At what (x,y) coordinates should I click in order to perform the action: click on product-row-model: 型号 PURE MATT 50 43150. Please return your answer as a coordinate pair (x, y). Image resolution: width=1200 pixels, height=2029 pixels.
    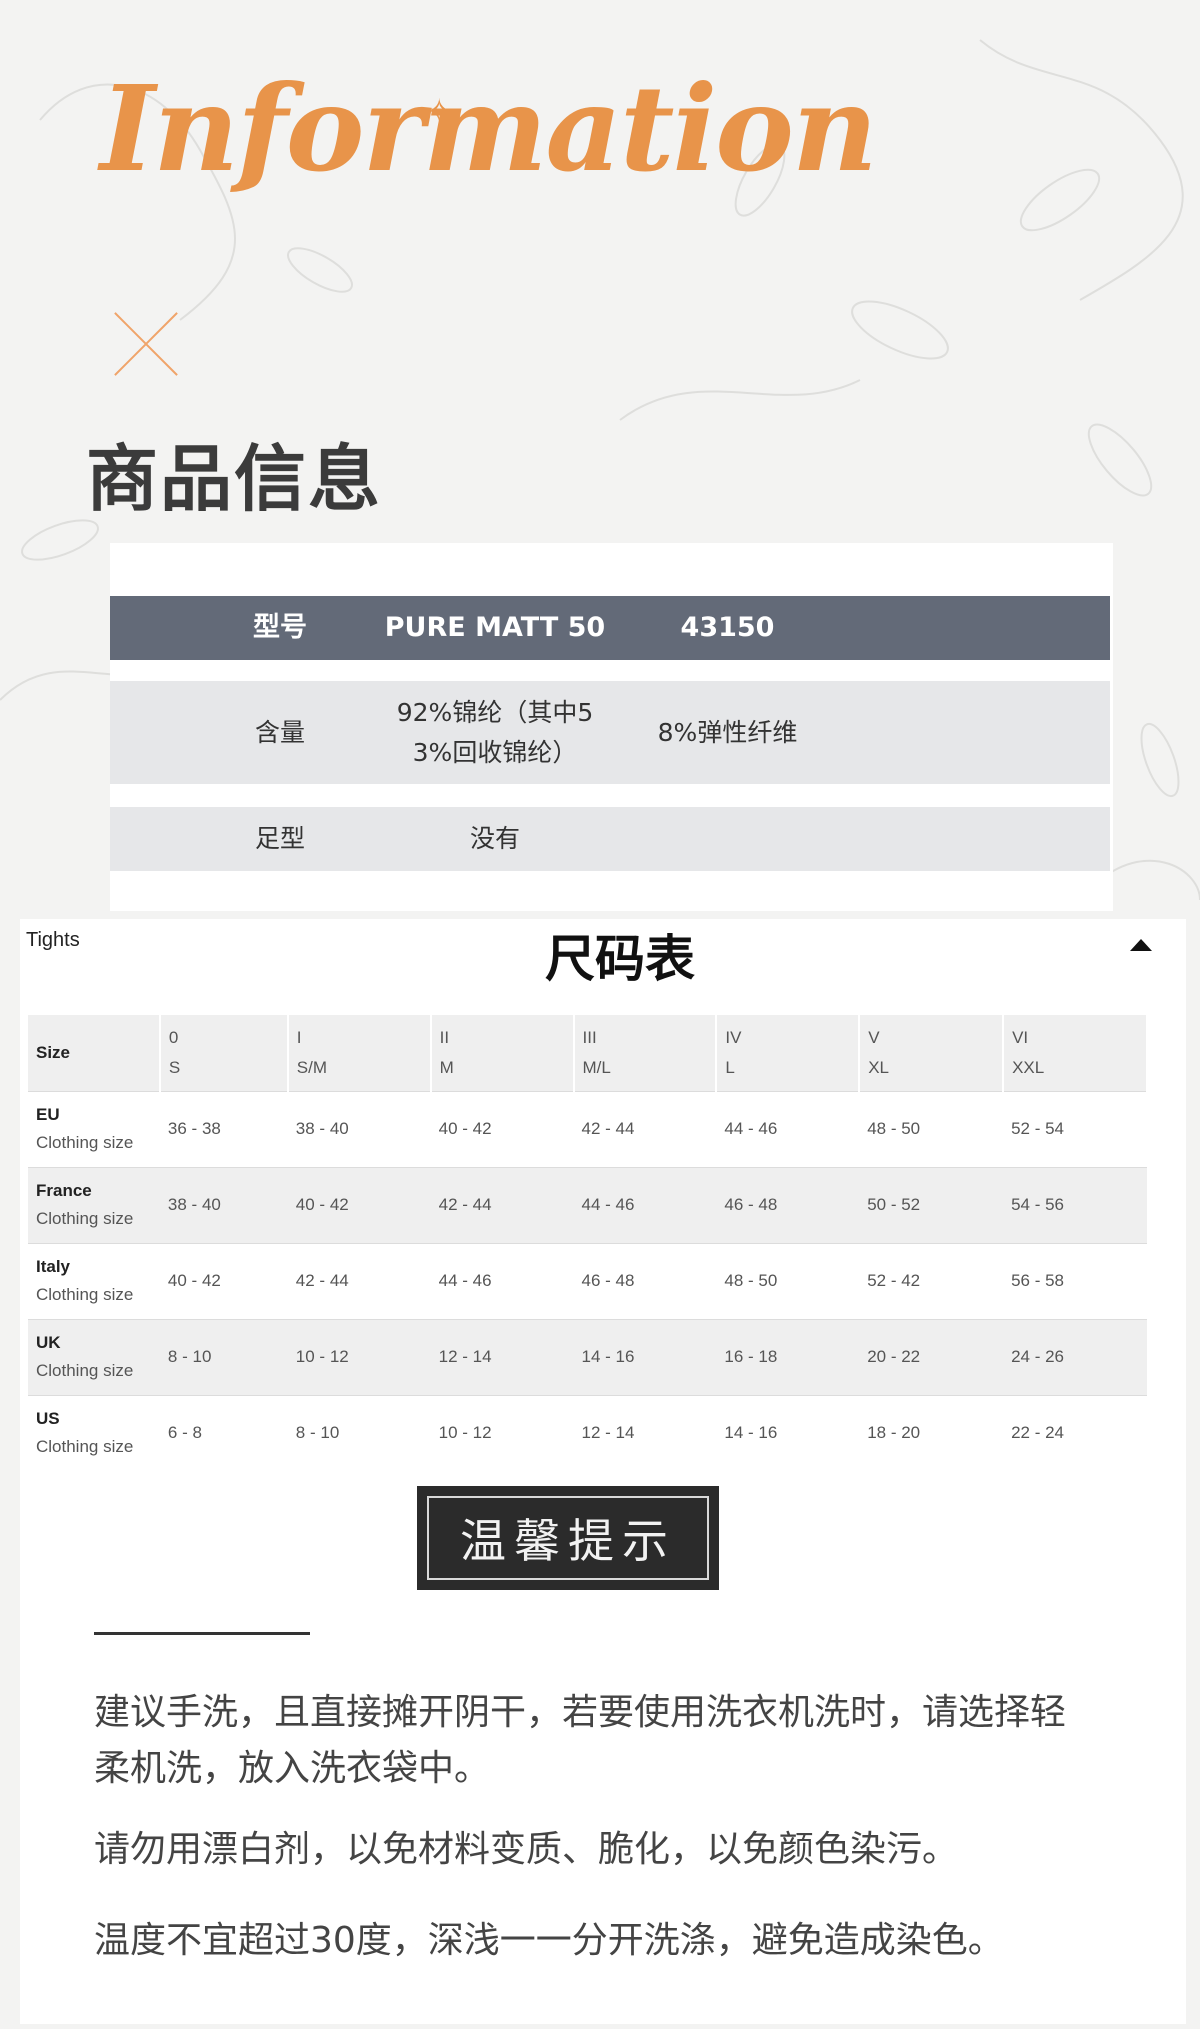
    Looking at the image, I should click on (610, 628).